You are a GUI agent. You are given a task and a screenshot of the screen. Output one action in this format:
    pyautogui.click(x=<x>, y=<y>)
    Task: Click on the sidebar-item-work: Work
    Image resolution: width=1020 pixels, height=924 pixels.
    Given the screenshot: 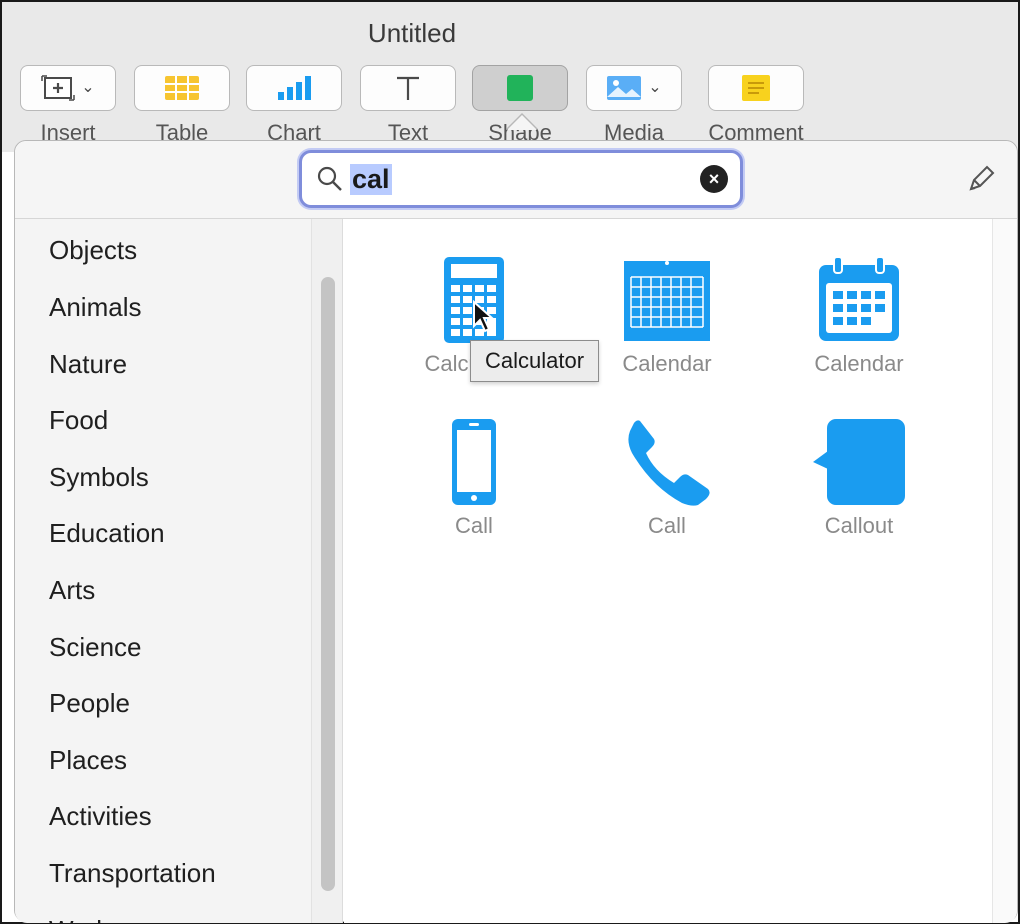 What is the action you would take?
    pyautogui.click(x=79, y=919)
    